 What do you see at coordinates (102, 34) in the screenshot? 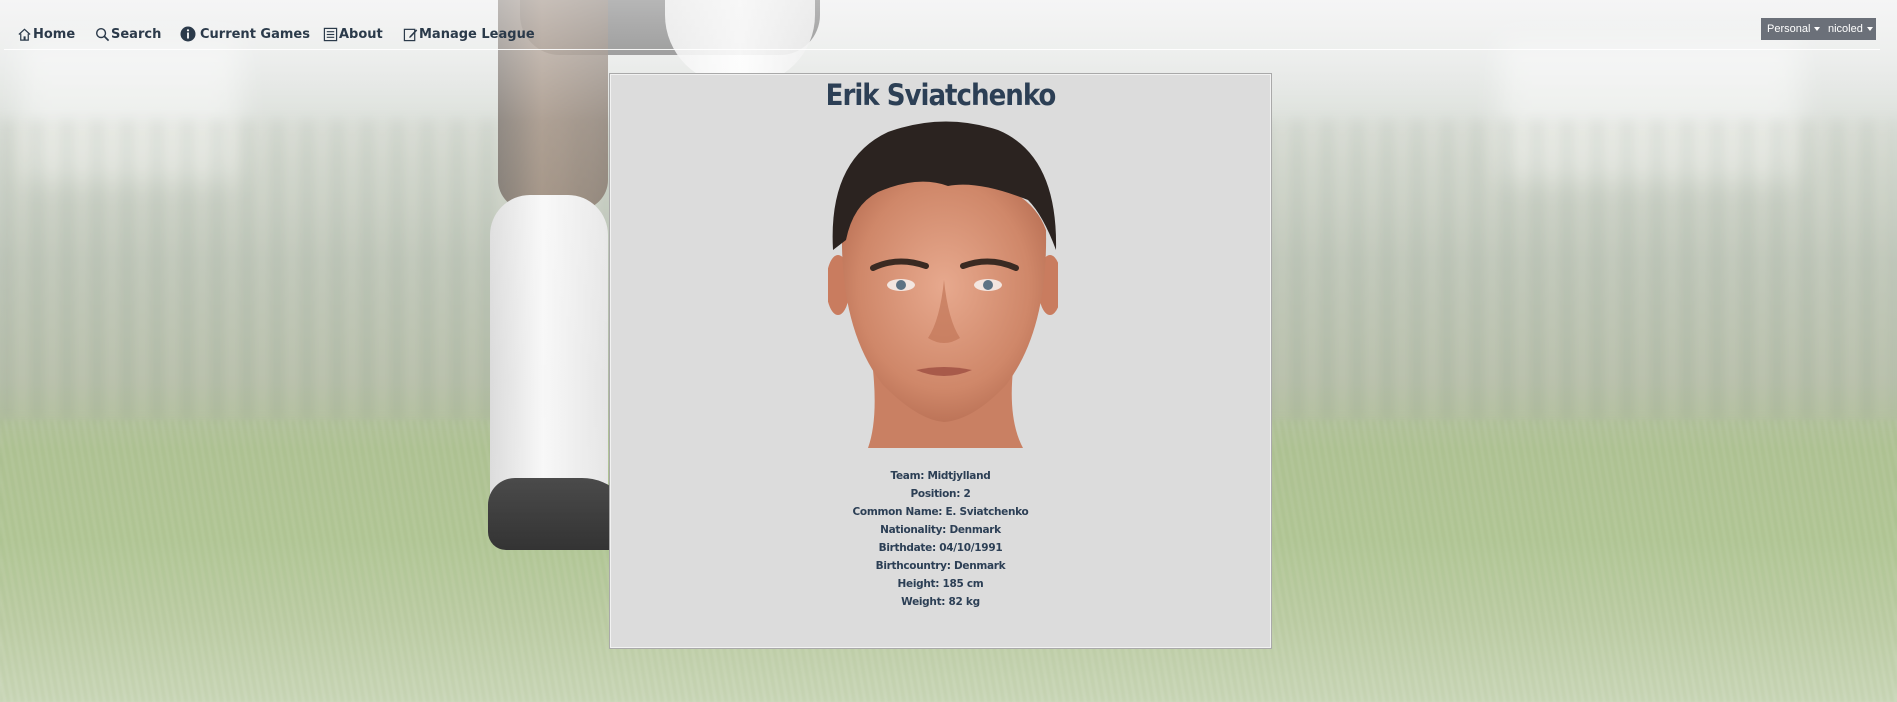
I see `search-icon` at bounding box center [102, 34].